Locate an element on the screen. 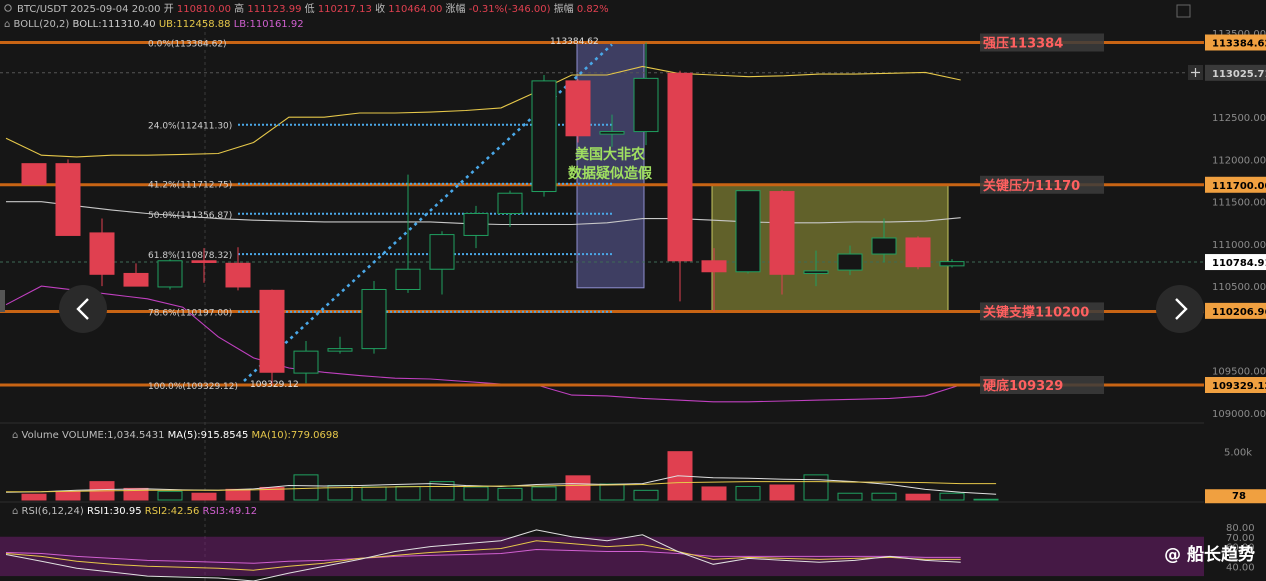  fib-level-label: 24.0%(112411.30) is located at coordinates (190, 127).